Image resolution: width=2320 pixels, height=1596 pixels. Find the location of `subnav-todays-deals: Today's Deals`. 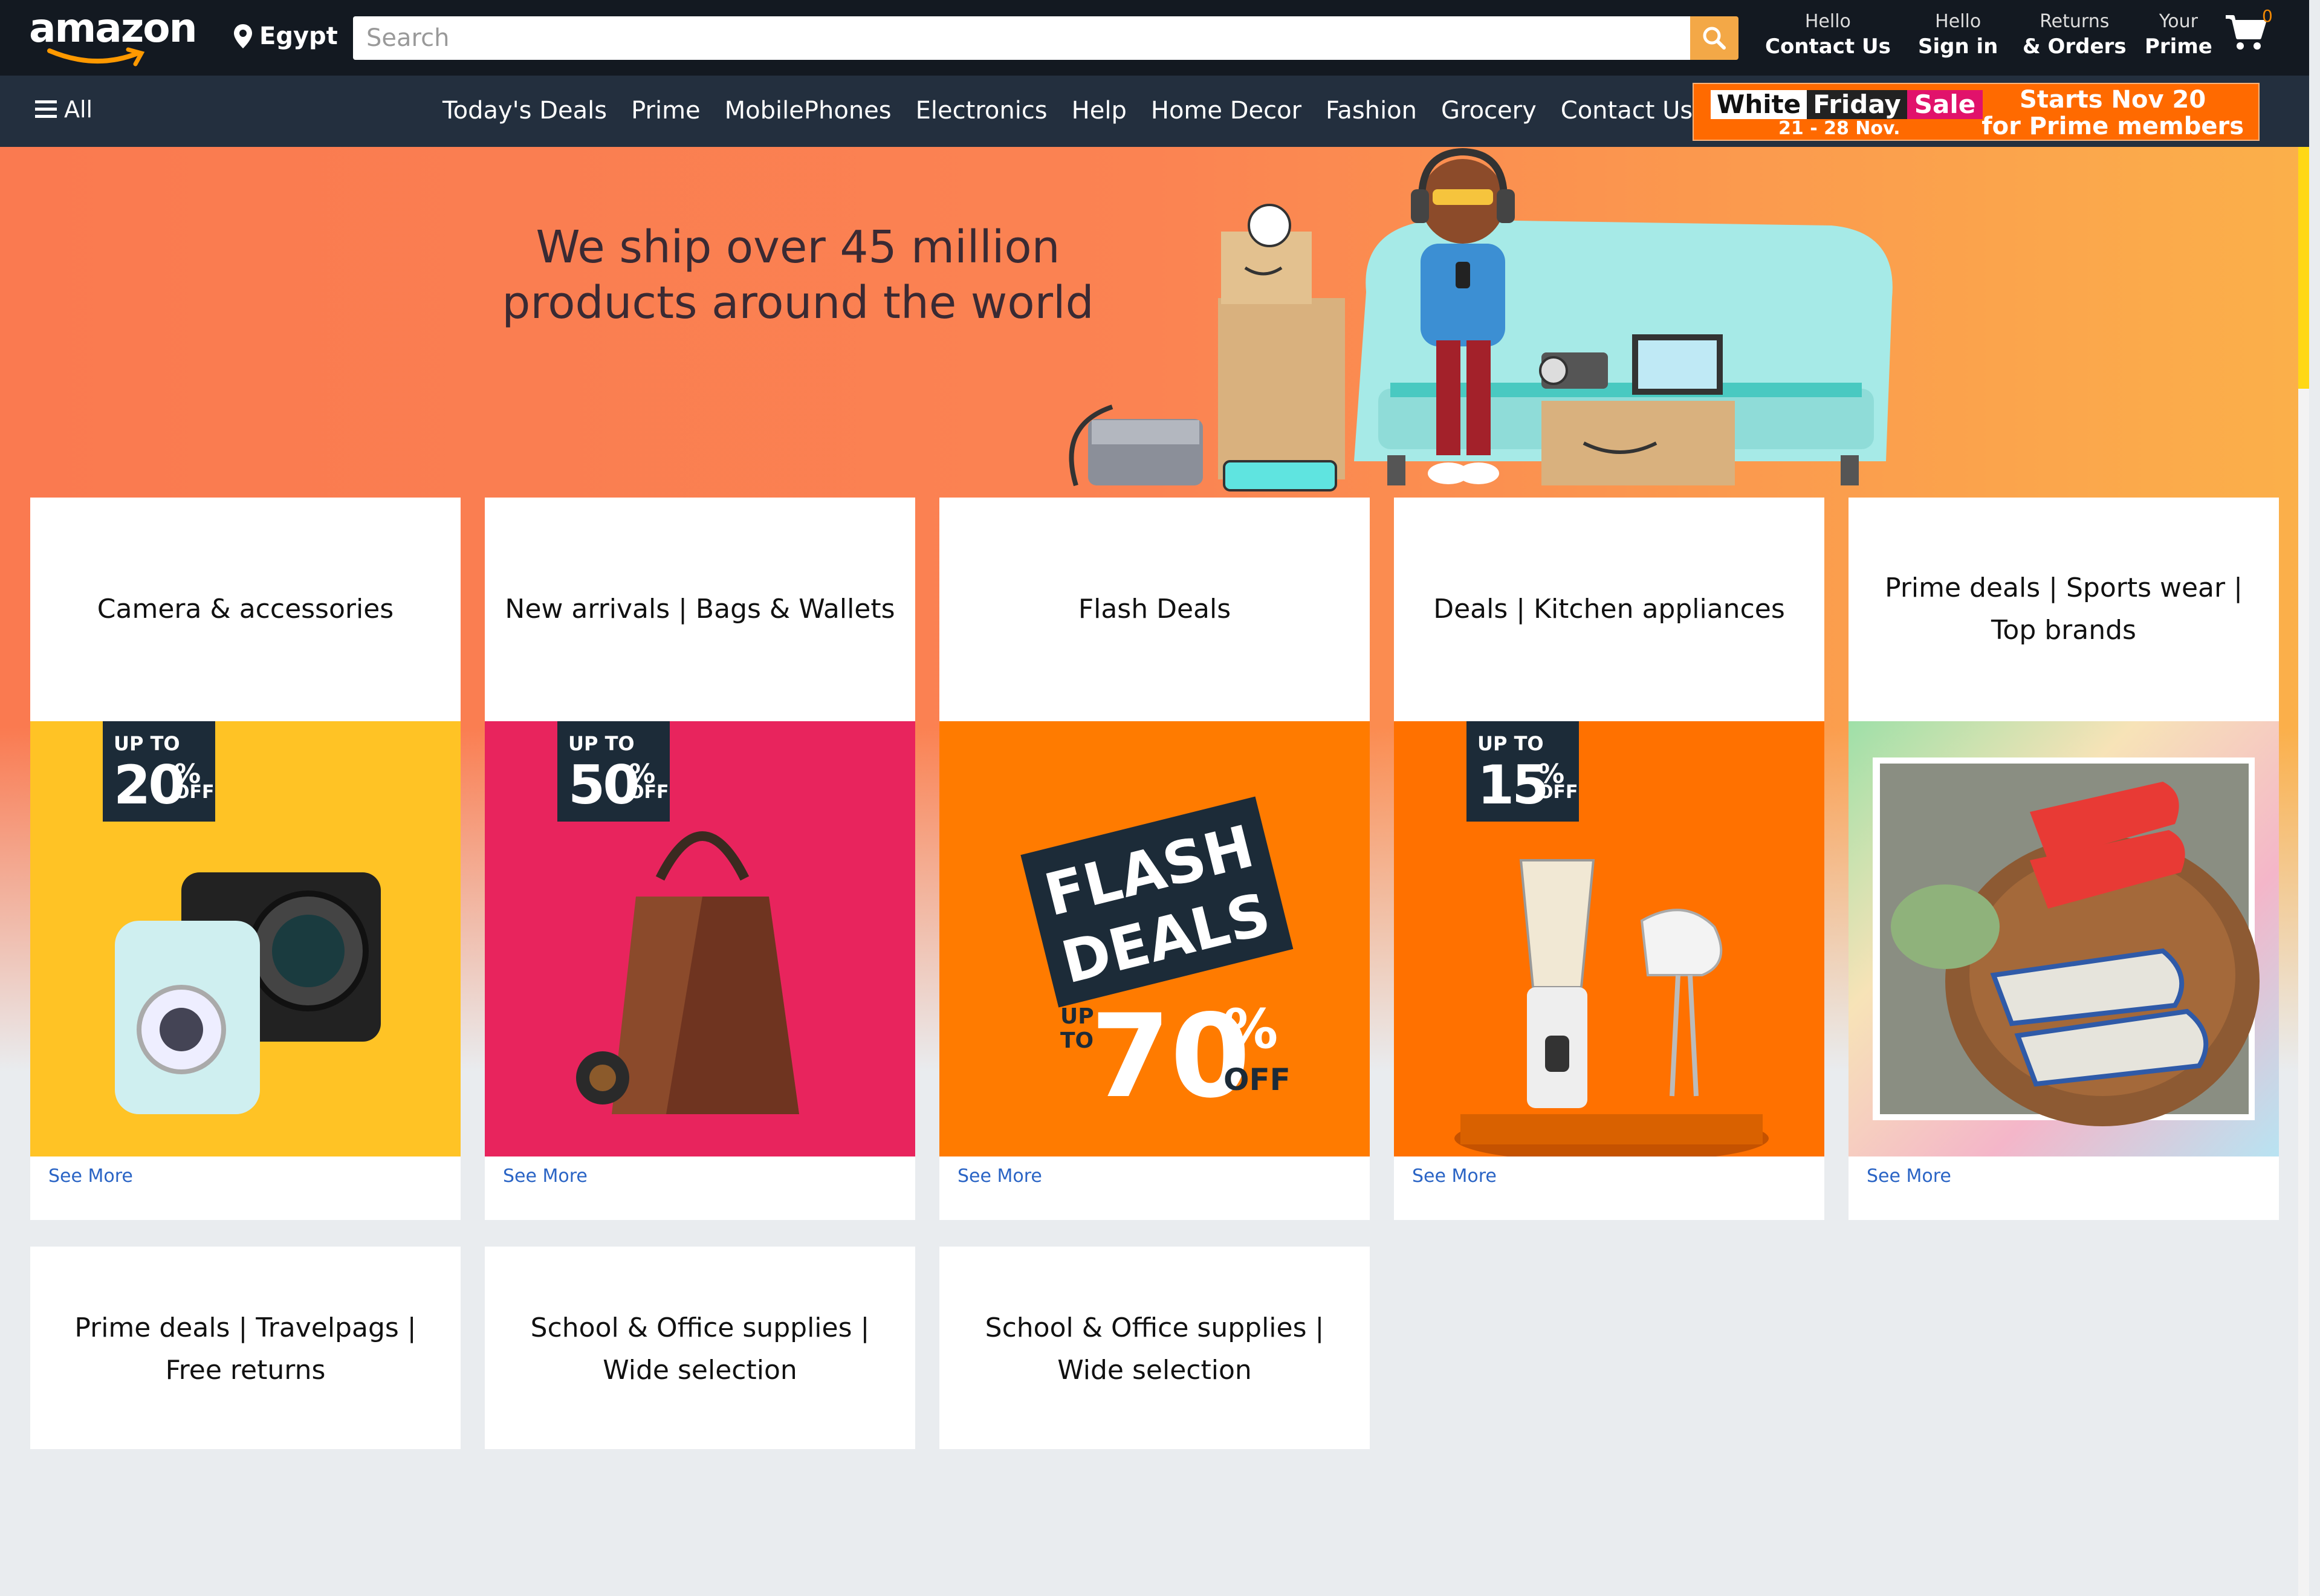

subnav-todays-deals: Today's Deals is located at coordinates (524, 111).